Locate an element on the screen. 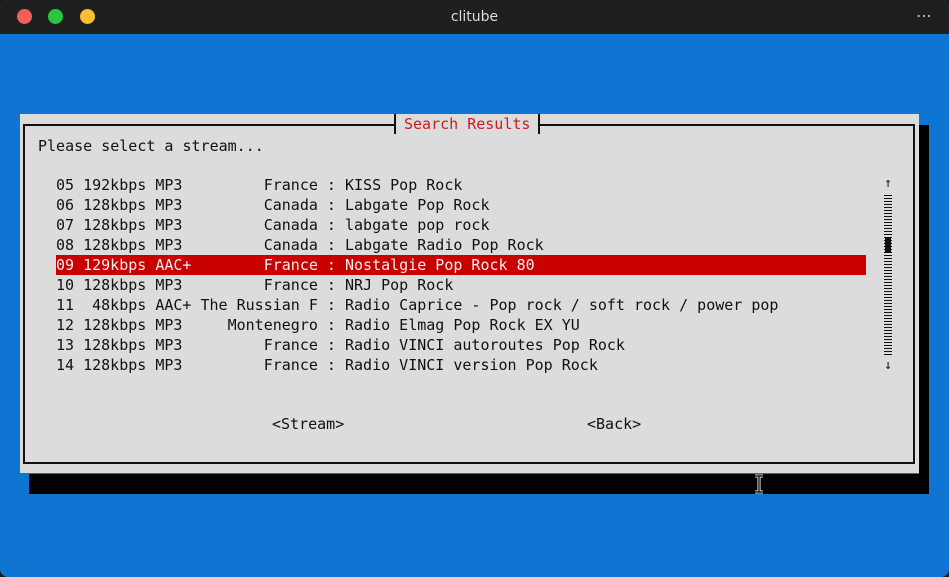 The height and width of the screenshot is (577, 949). scroll-down-arrow-icon: ↓ is located at coordinates (888, 366).